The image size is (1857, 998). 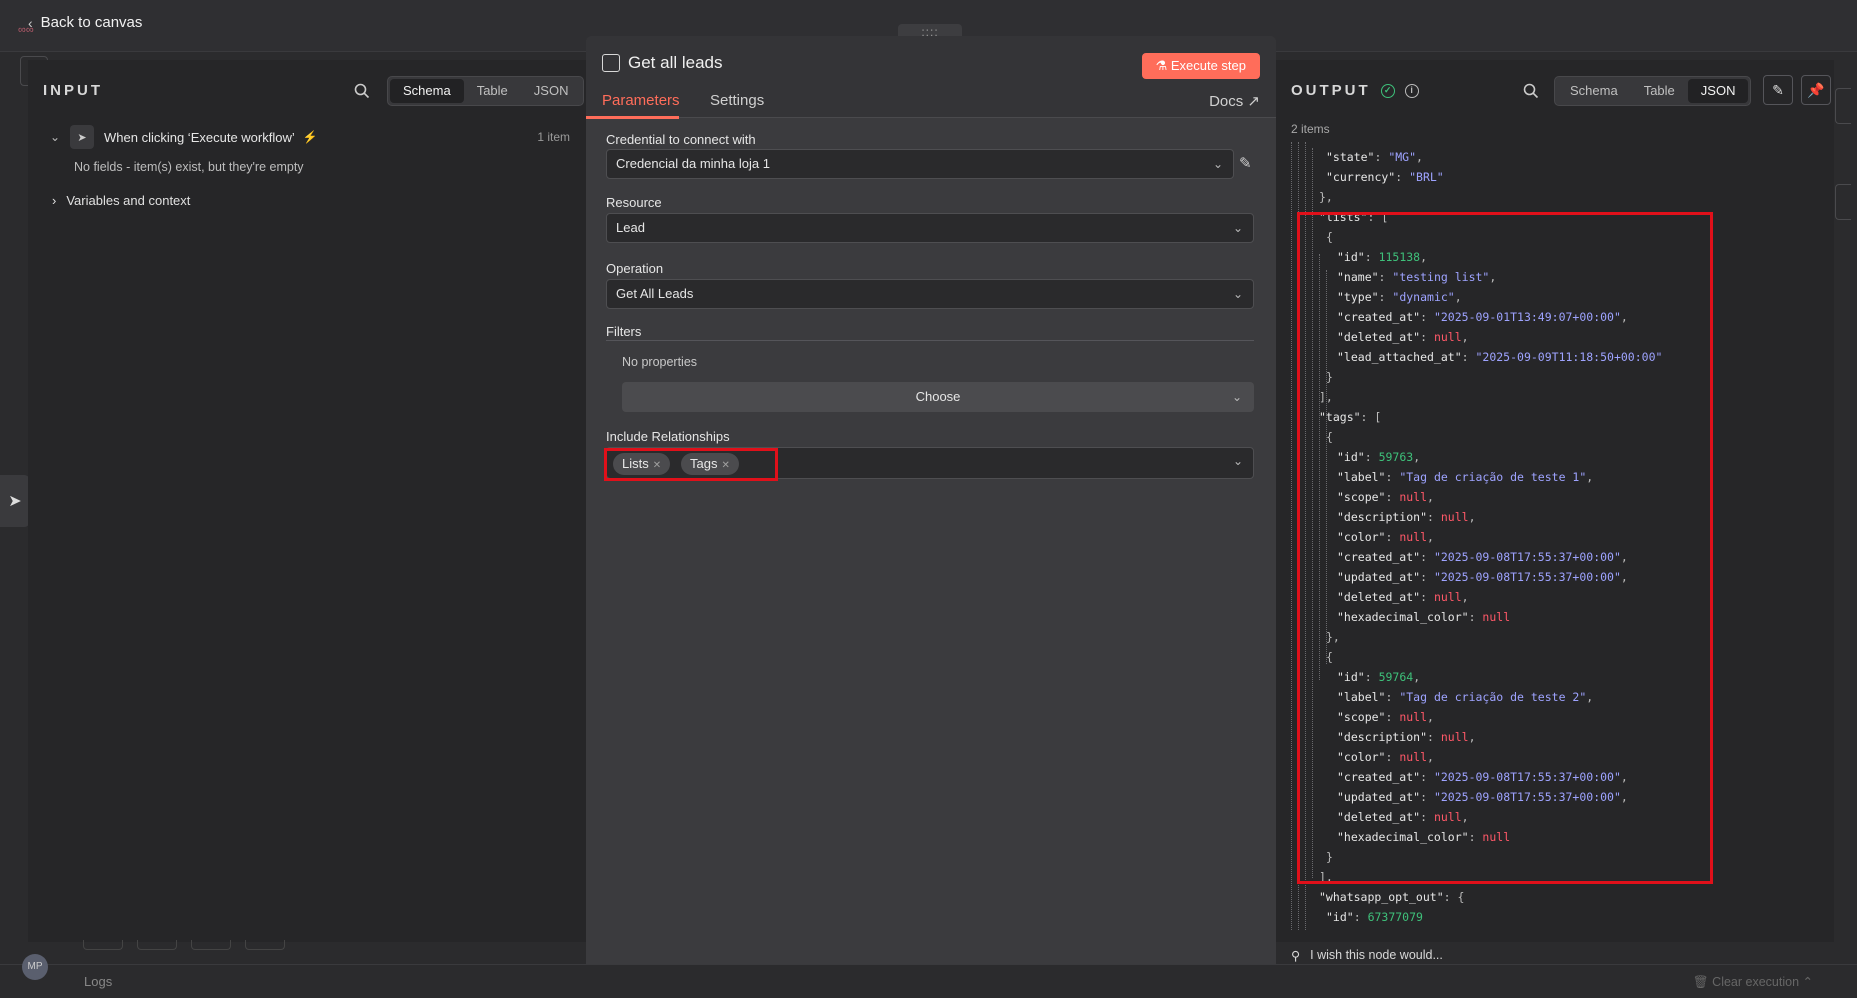 I want to click on back-to-canvas-button: ‹ Back to canvas, so click(x=85, y=22).